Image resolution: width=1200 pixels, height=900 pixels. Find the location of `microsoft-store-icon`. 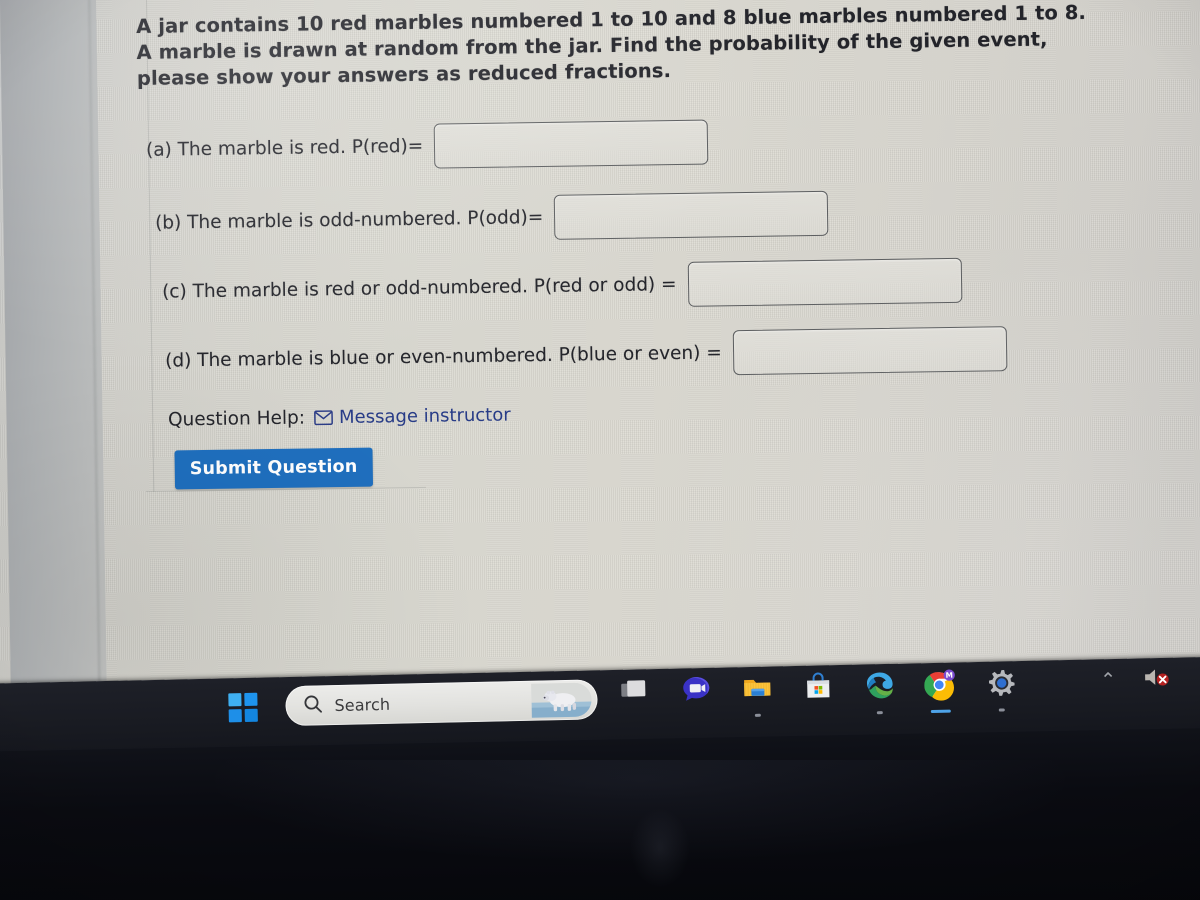

microsoft-store-icon is located at coordinates (818, 694).